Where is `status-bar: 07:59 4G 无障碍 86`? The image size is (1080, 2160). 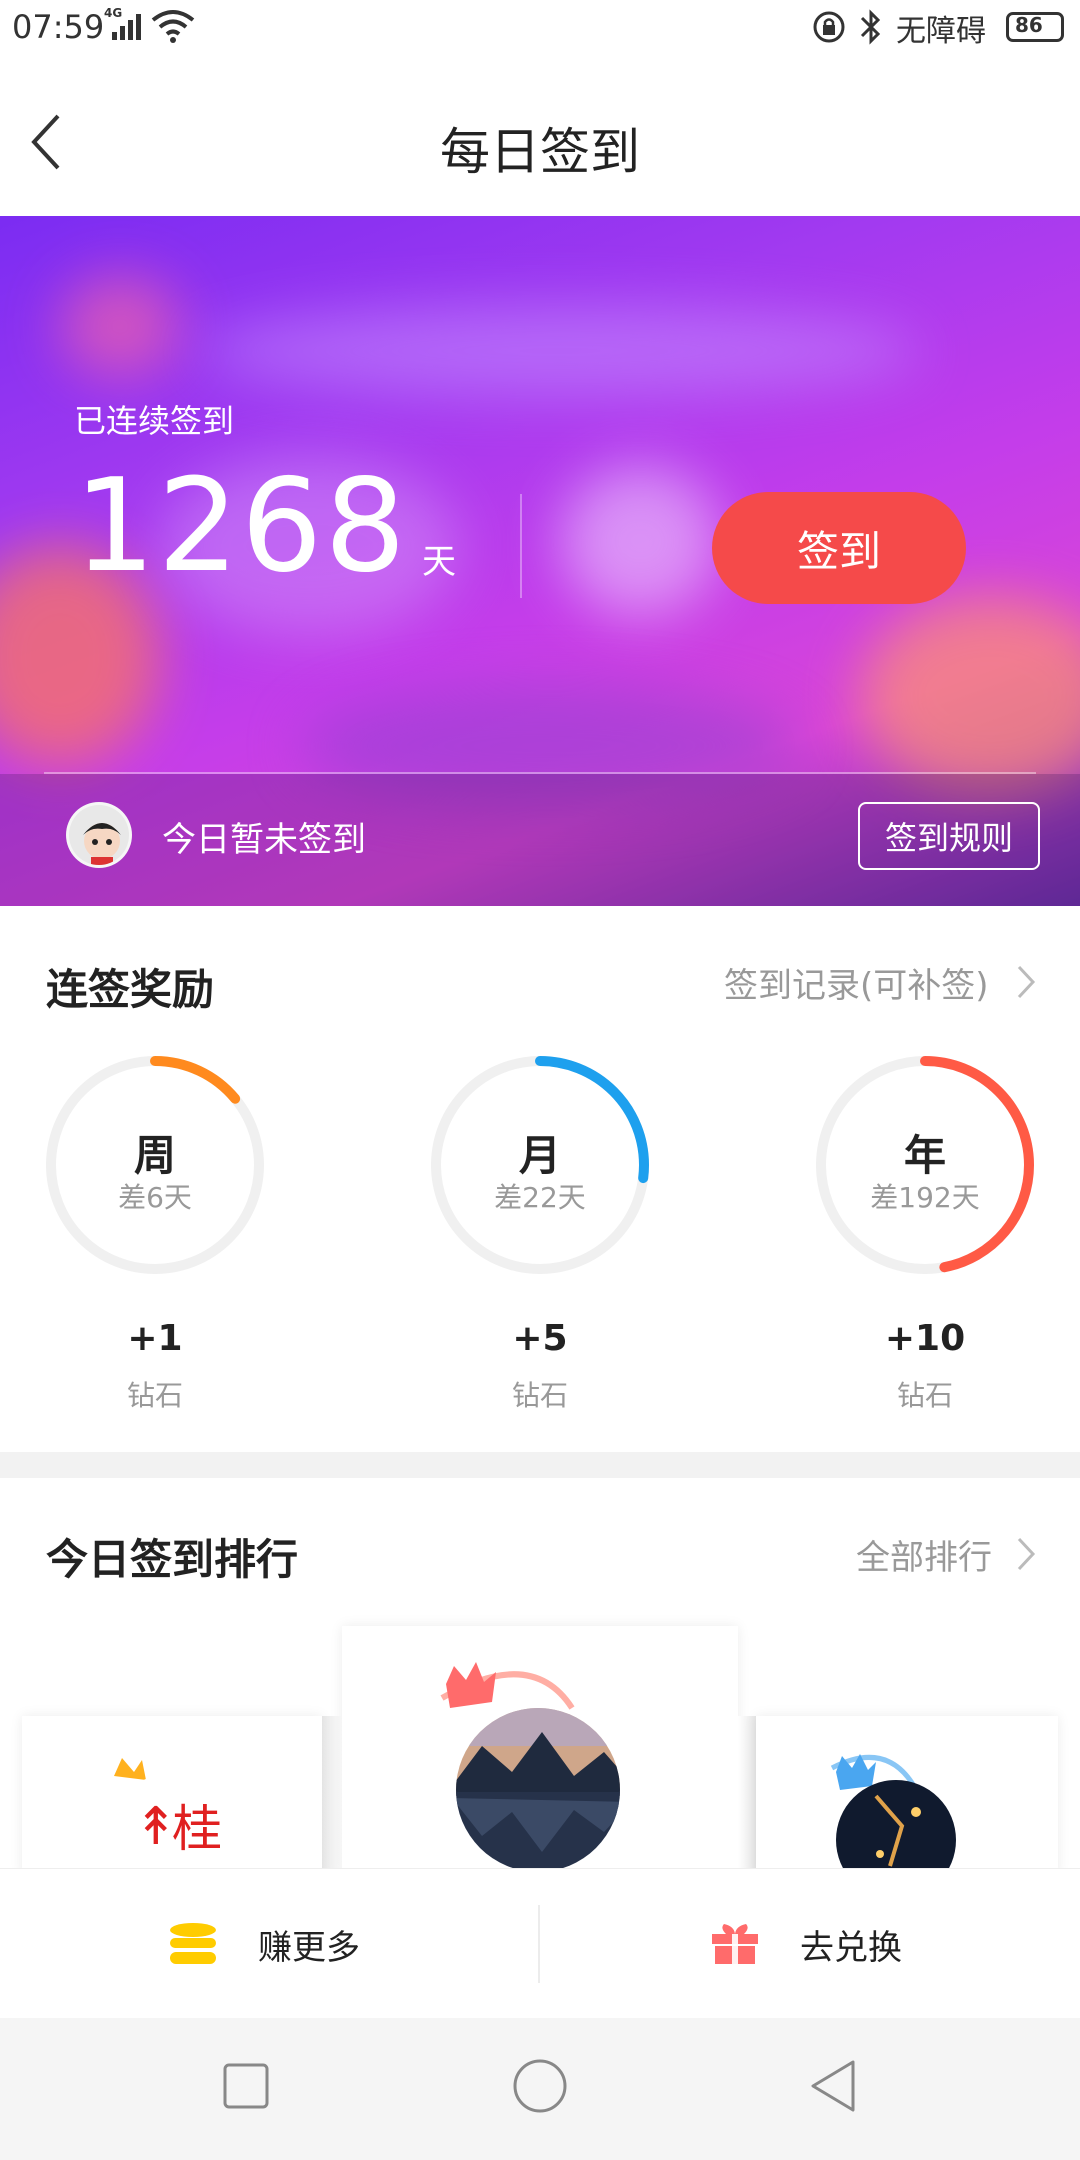 status-bar: 07:59 4G 无障碍 86 is located at coordinates (540, 28).